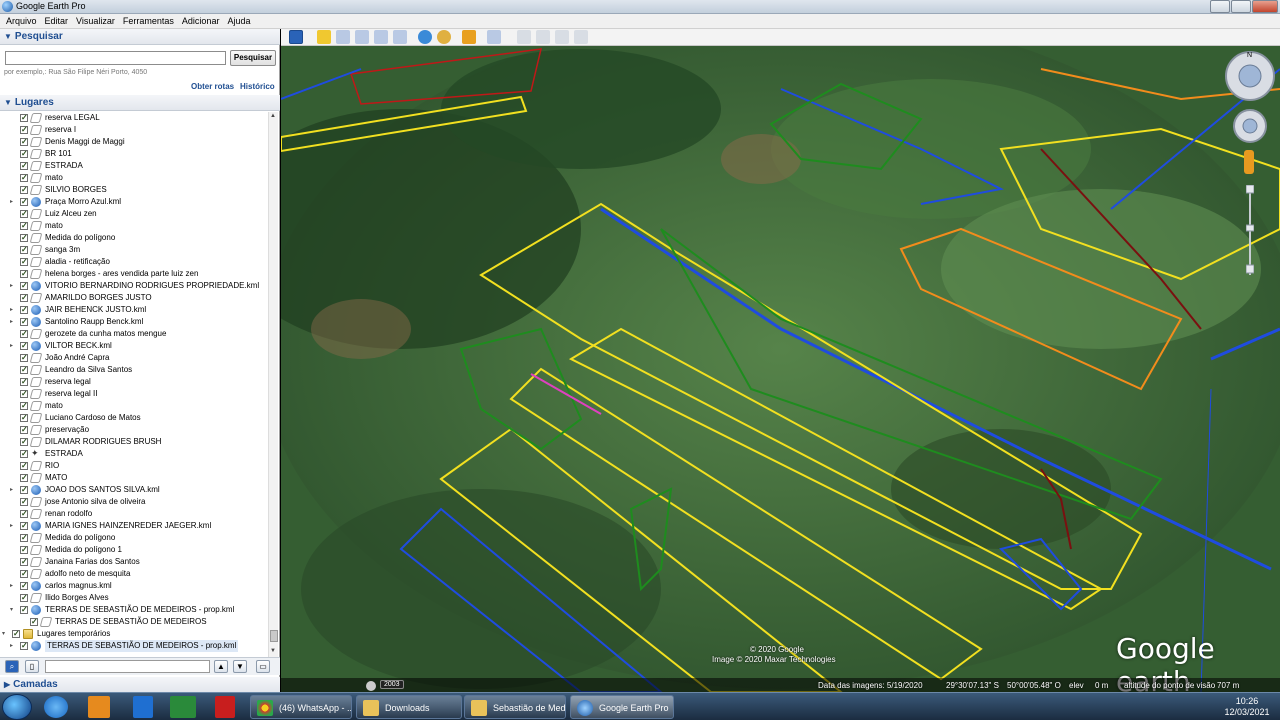 The image size is (1280, 720). What do you see at coordinates (134, 442) in the screenshot?
I see `places-list-item: DILAMAR RODRIGUES BRUSH` at bounding box center [134, 442].